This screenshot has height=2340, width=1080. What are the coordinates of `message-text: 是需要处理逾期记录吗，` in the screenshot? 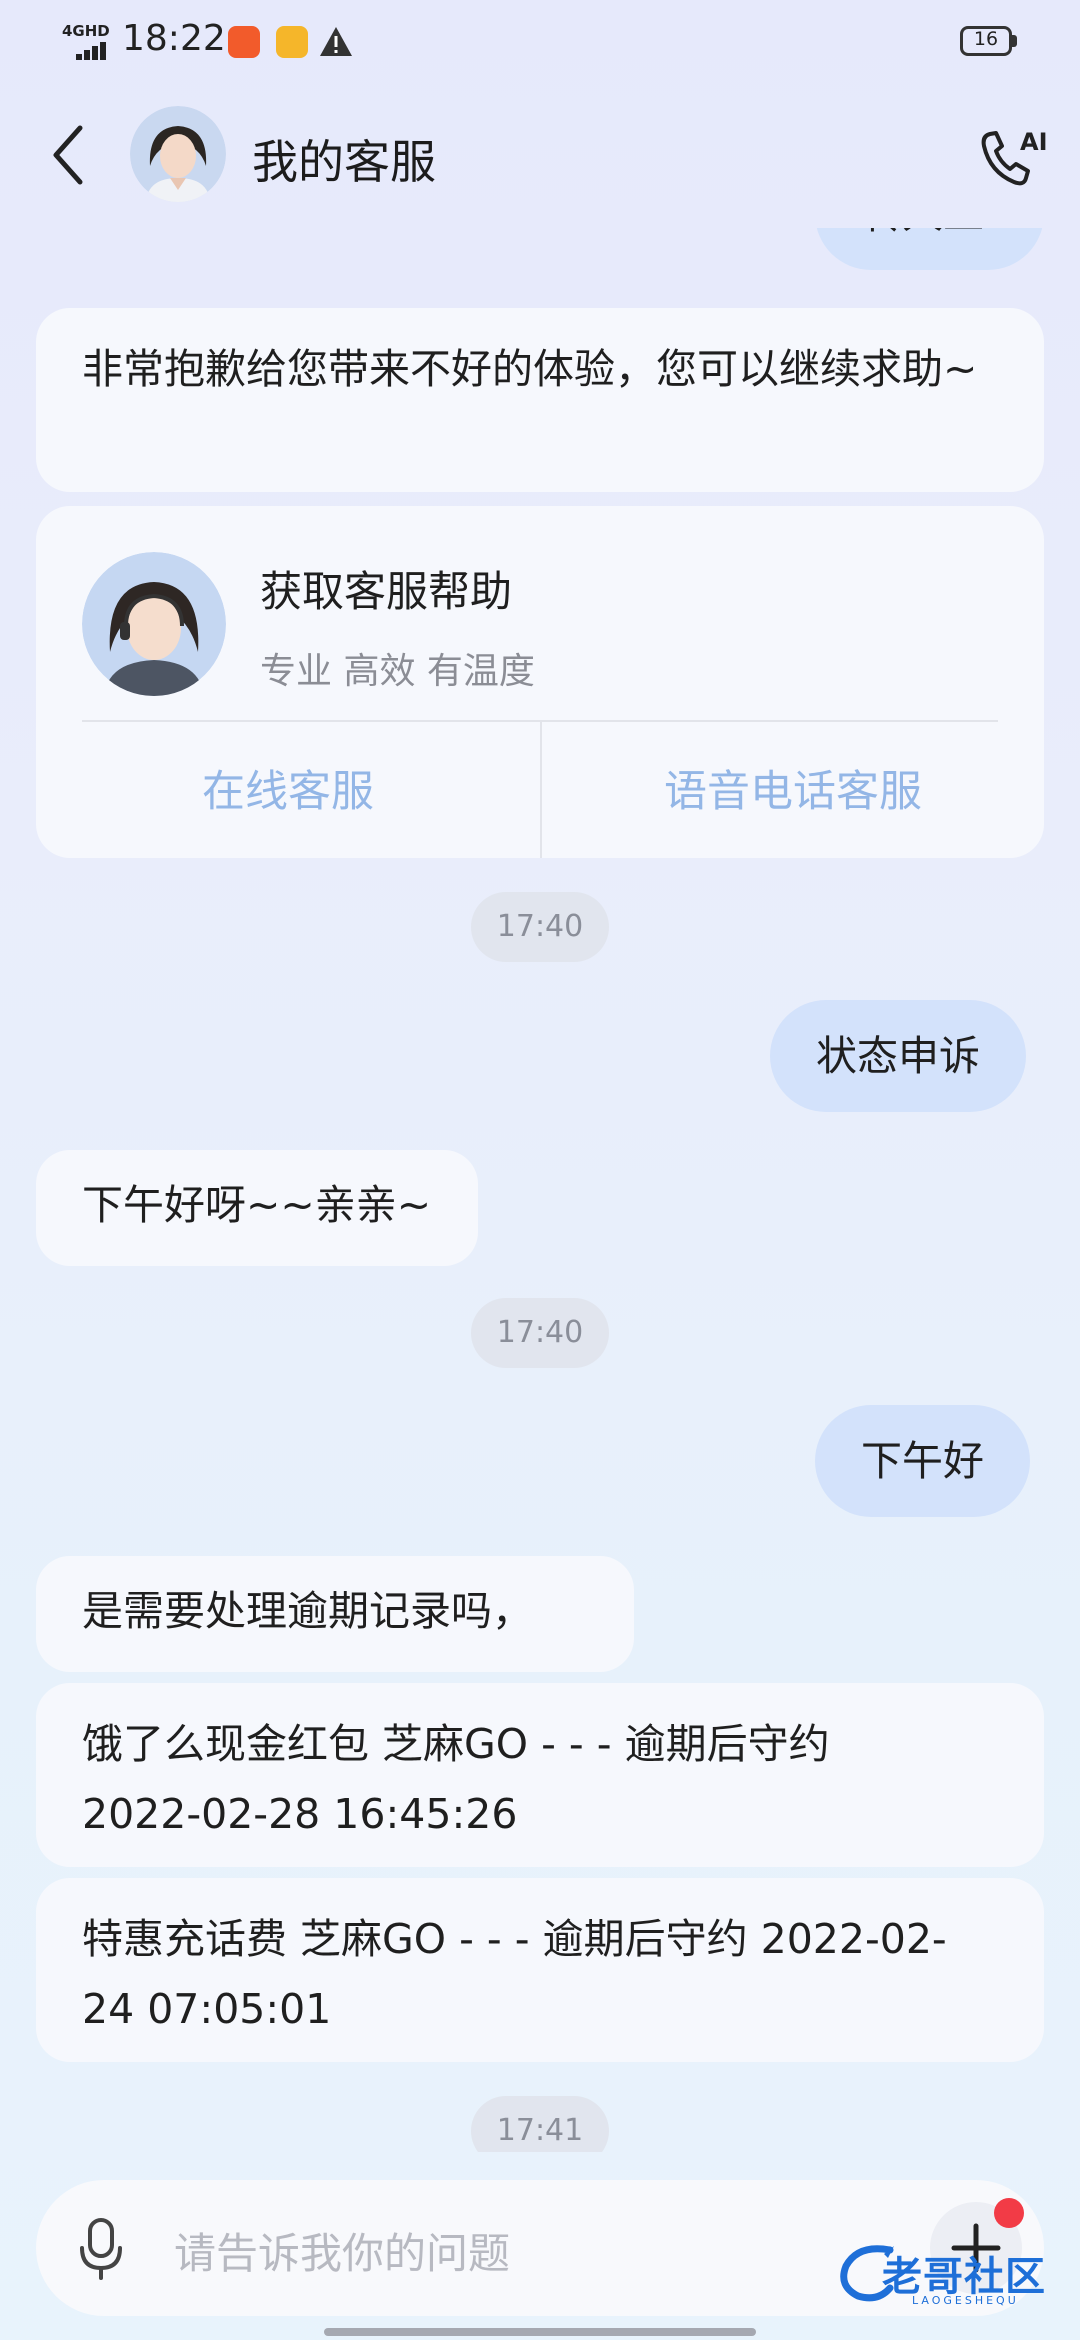 It's located at (307, 1611).